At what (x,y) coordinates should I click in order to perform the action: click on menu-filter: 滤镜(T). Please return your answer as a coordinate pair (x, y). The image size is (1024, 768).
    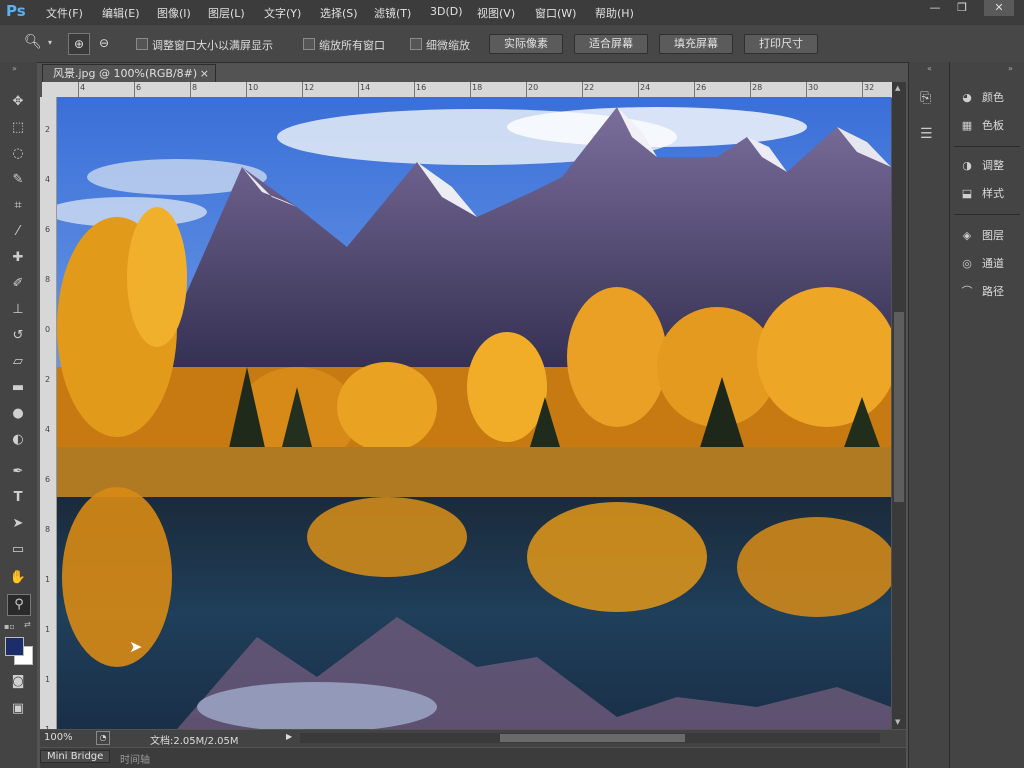
    Looking at the image, I should click on (392, 13).